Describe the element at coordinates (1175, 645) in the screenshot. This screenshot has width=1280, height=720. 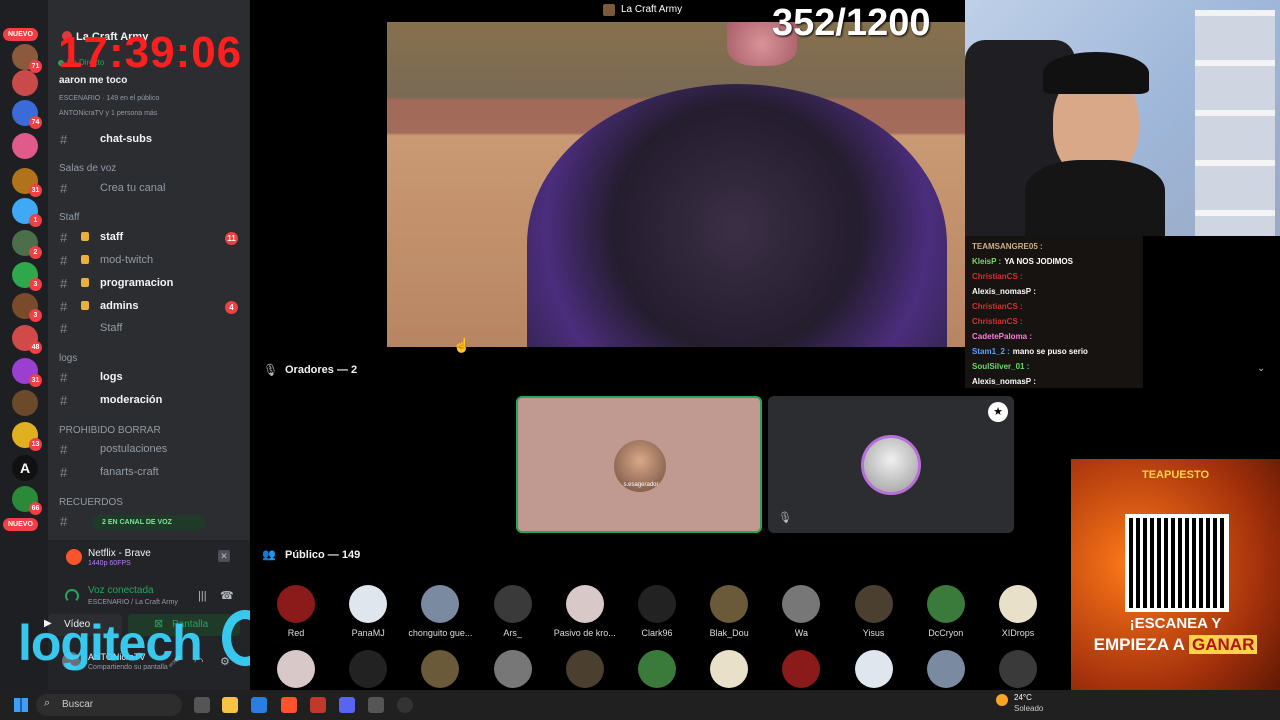
I see `ad-line2-group: EMPIEZA A GANAR` at that location.